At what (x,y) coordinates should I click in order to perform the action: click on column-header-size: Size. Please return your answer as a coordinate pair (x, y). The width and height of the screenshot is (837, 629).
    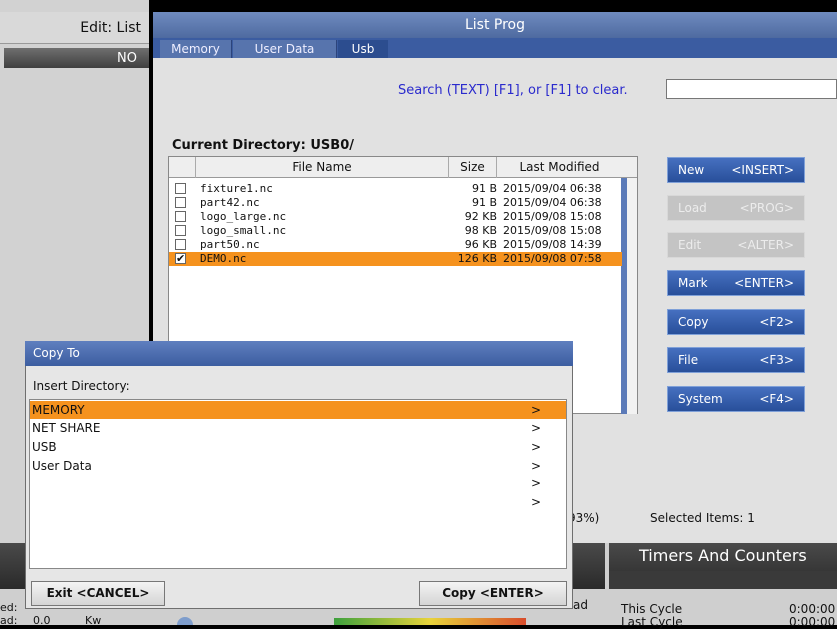
    Looking at the image, I should click on (472, 167).